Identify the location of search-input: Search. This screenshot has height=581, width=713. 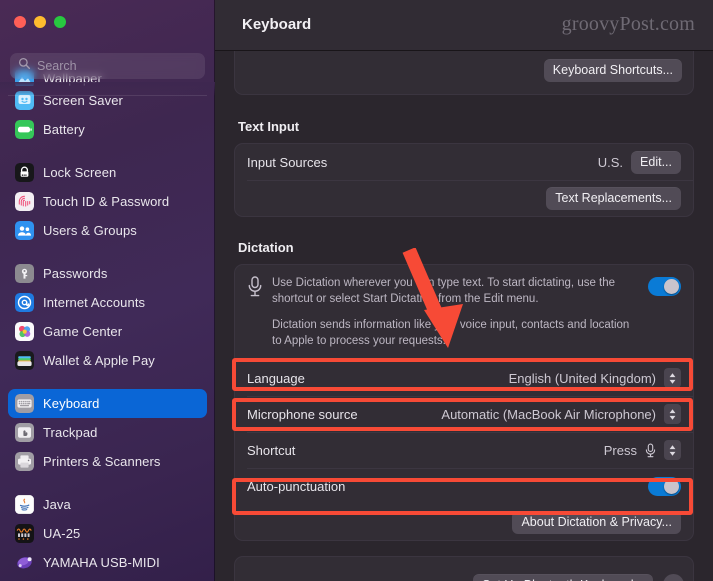
(107, 66).